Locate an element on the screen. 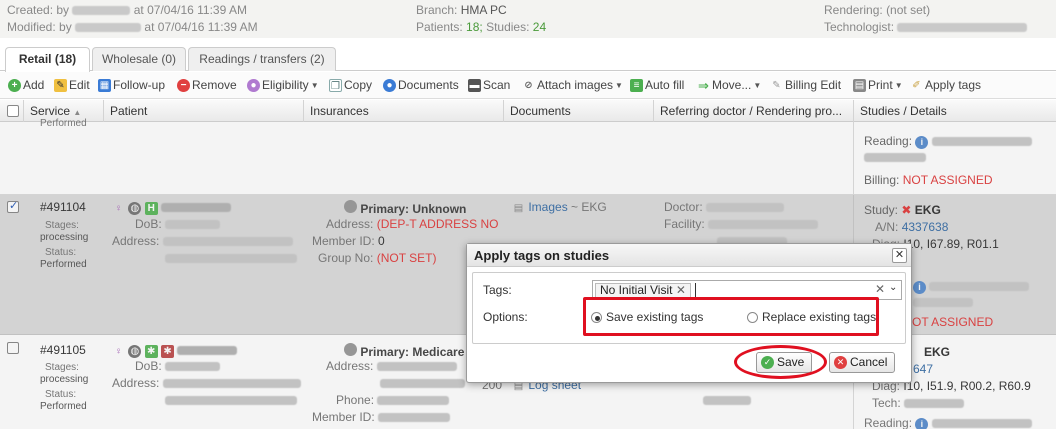 The width and height of the screenshot is (1056, 429). created-user-blurred is located at coordinates (101, 11).